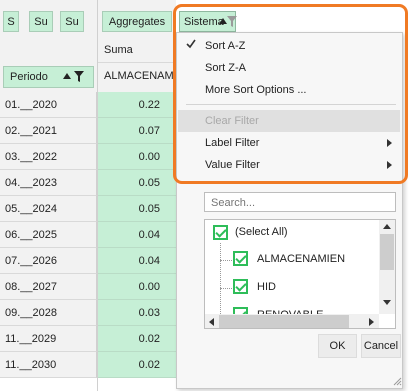  I want to click on ok-button: OK, so click(337, 346).